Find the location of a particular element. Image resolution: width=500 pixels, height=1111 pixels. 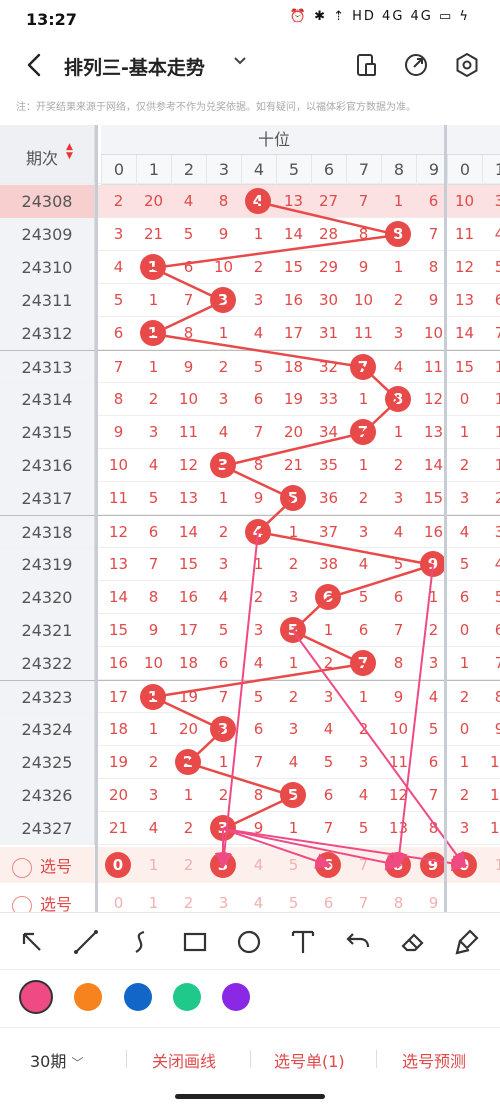

undo-tool-icon is located at coordinates (358, 942).